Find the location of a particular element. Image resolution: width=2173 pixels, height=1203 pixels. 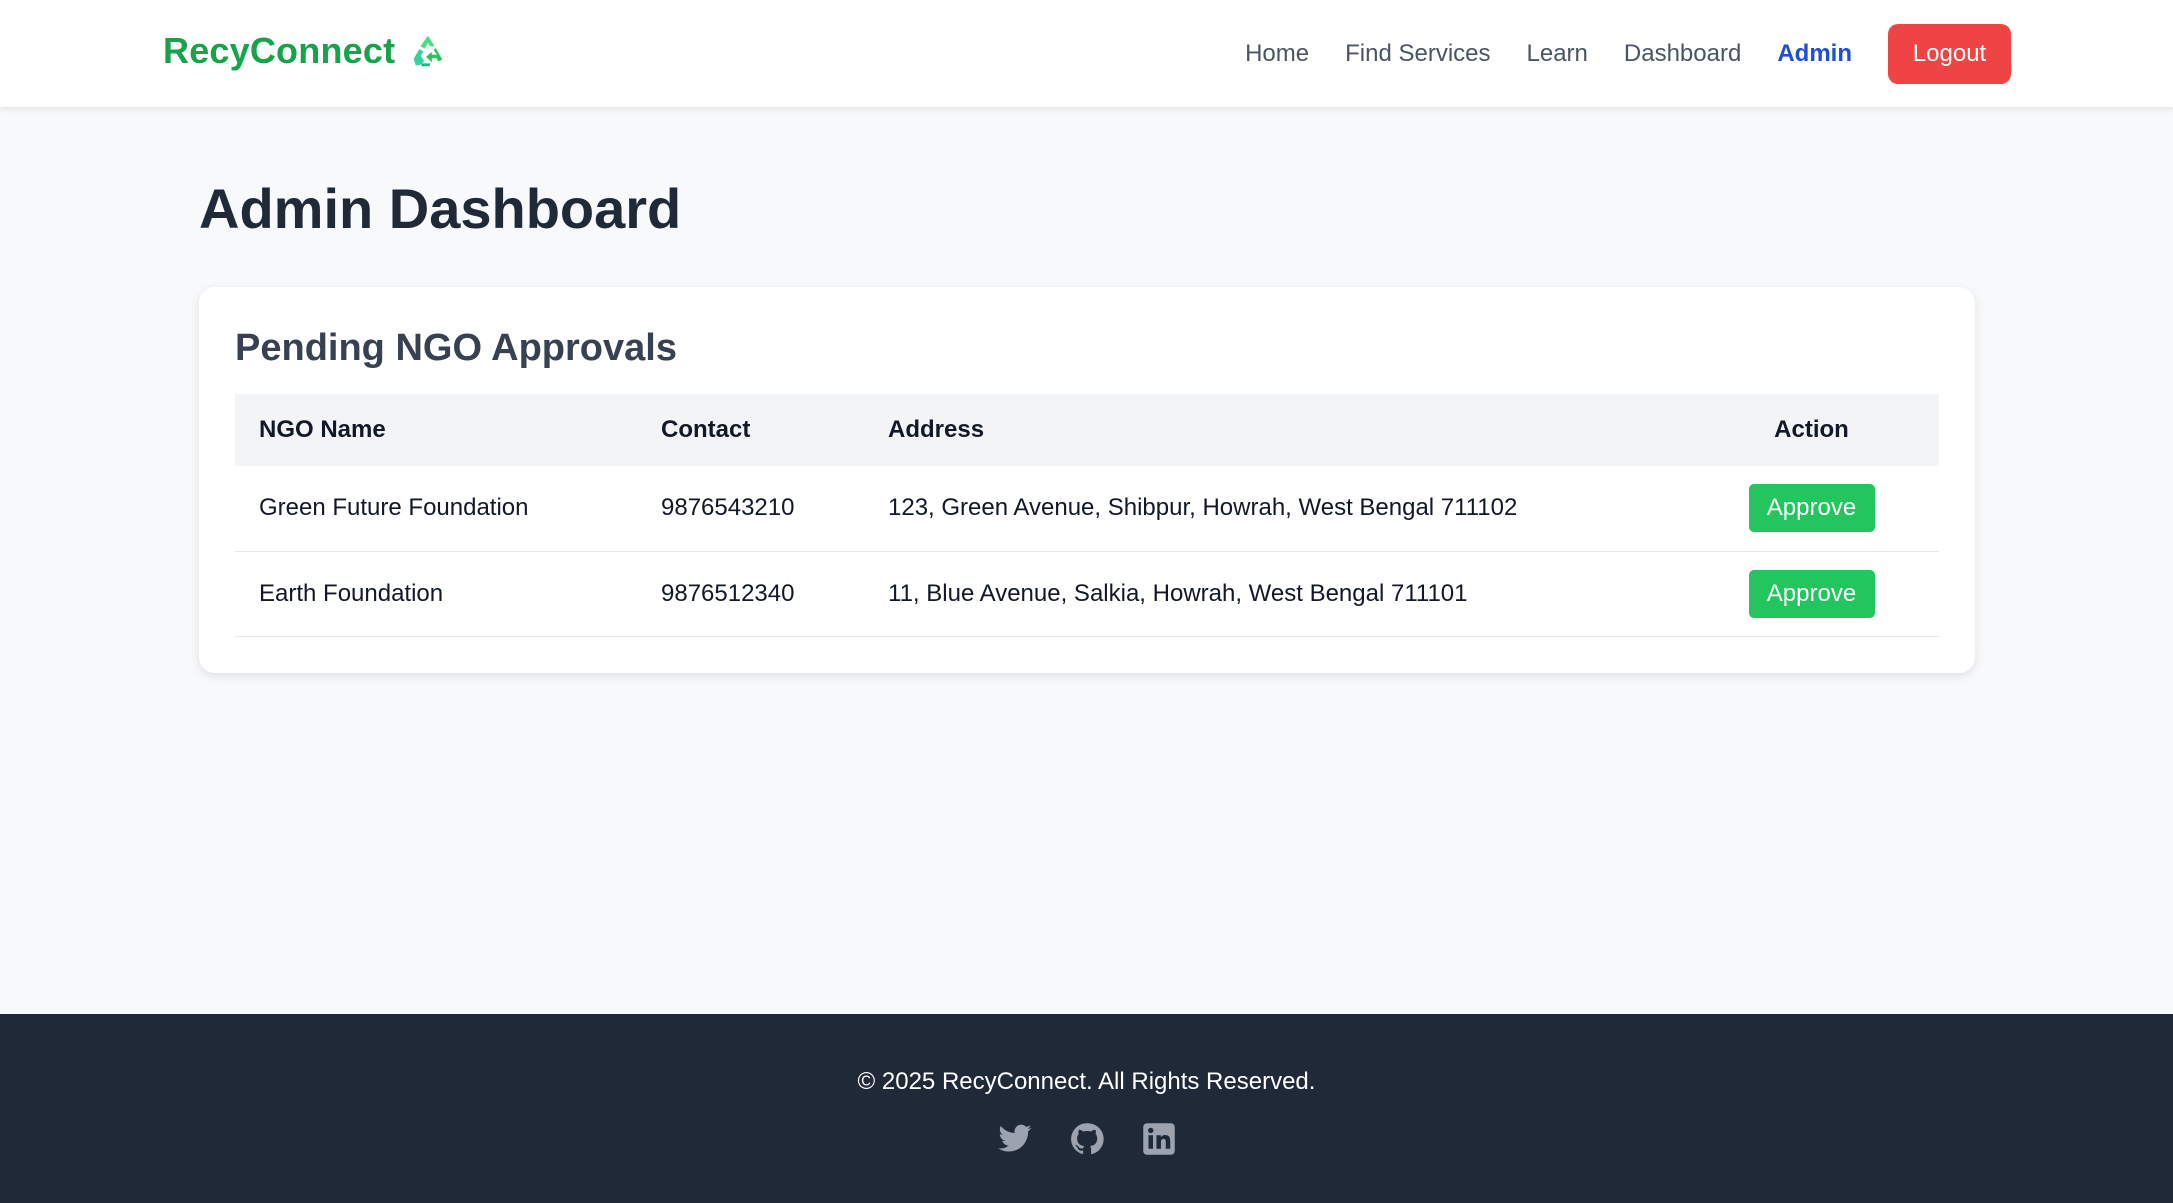

column-header-ngo-name: NGO Name is located at coordinates (322, 429).